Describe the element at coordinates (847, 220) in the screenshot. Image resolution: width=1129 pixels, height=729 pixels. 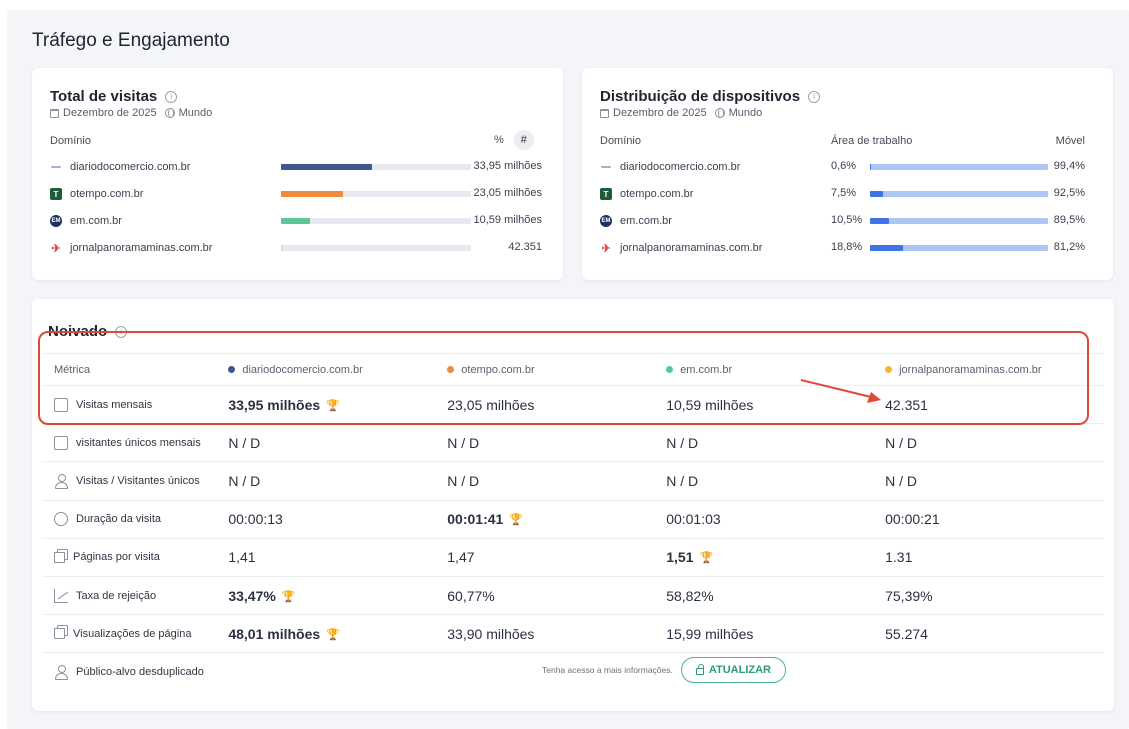
I see `desktop-value: 10,5%` at that location.